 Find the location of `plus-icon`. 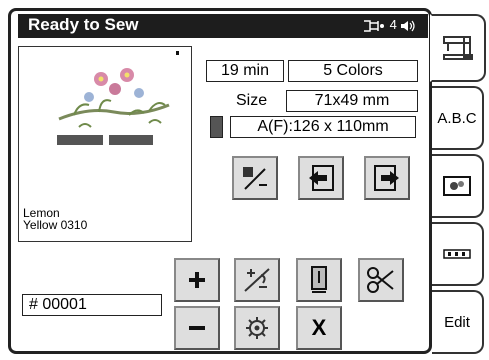

plus-icon is located at coordinates (197, 280).